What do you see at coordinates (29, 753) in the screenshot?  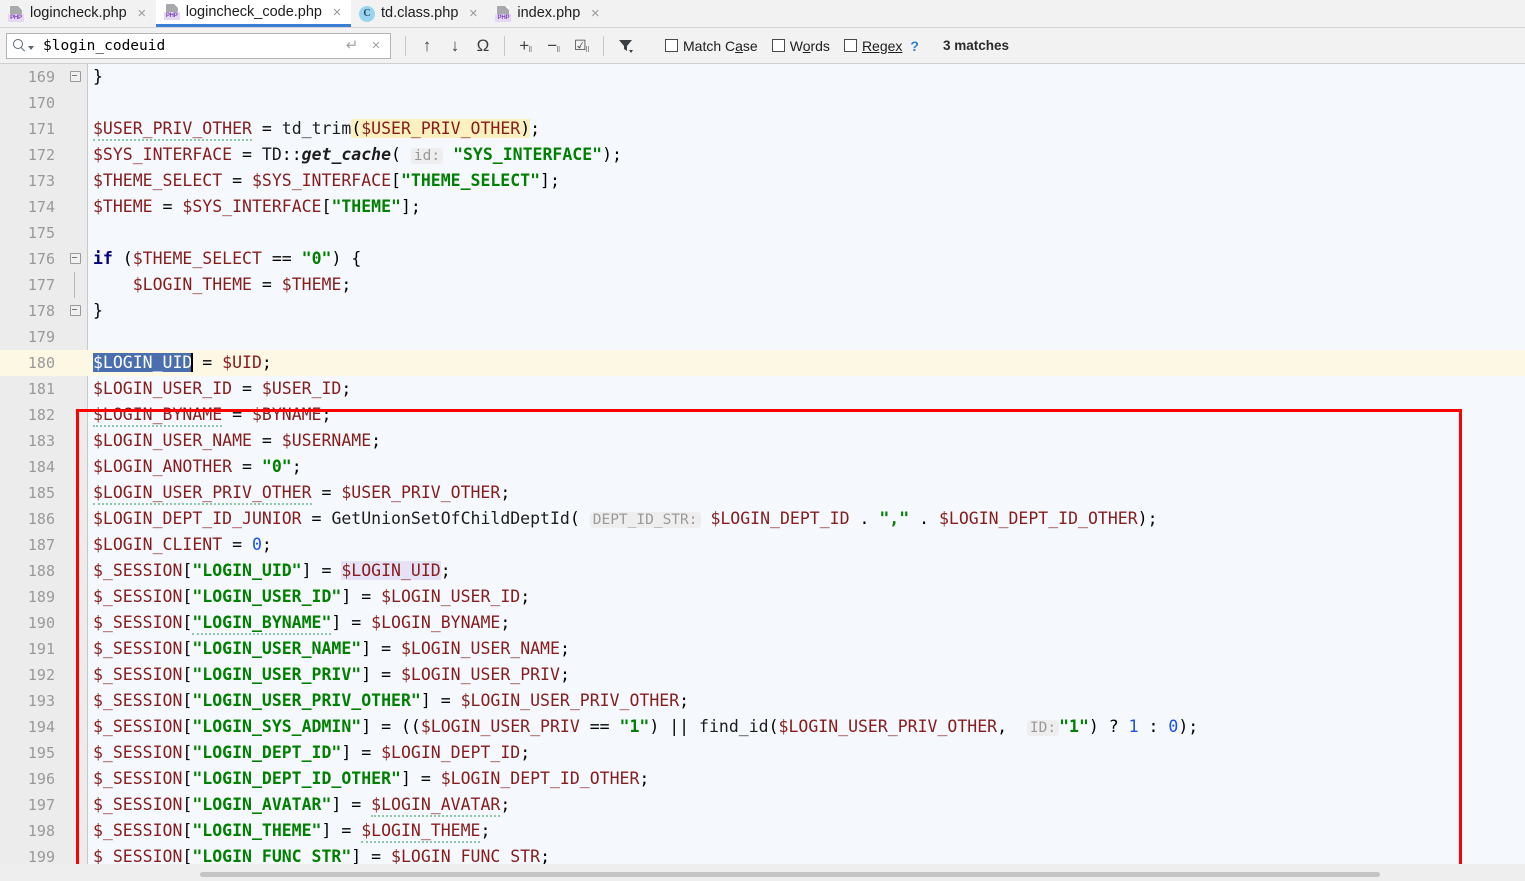 I see `line-number: 195` at bounding box center [29, 753].